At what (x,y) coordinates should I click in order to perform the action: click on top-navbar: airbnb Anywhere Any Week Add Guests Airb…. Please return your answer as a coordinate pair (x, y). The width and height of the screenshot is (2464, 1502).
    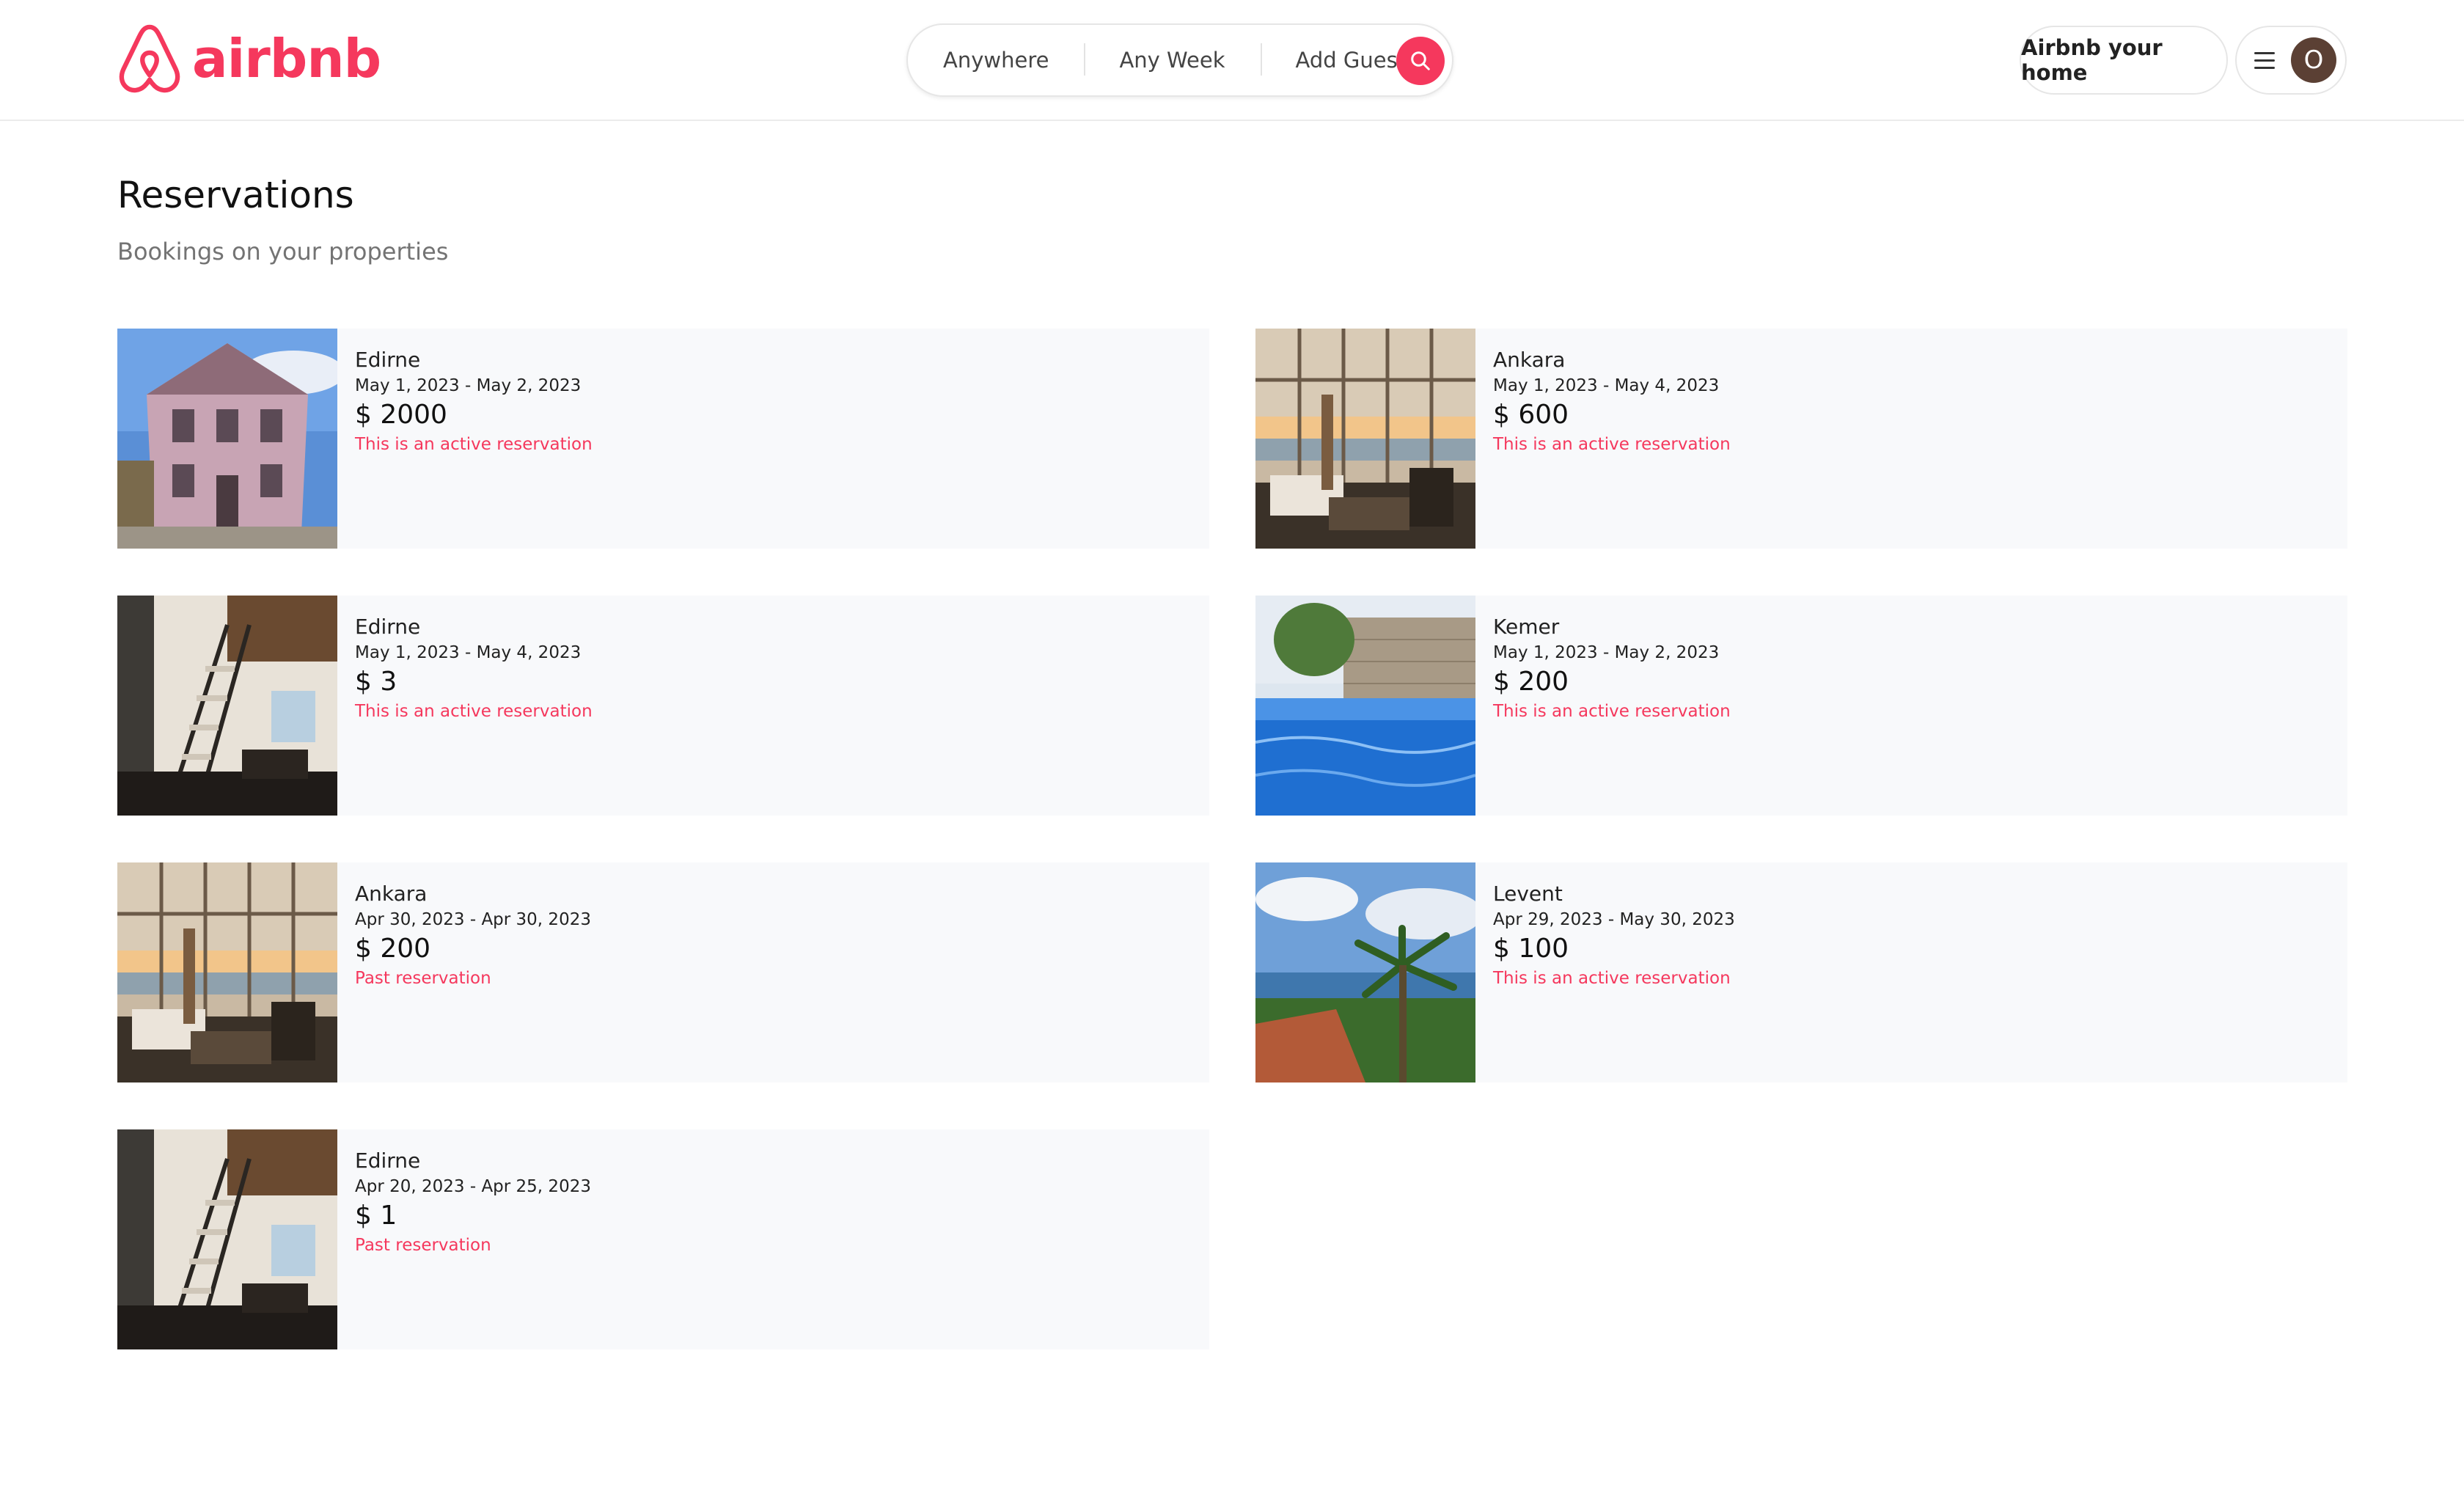
    Looking at the image, I should click on (1232, 60).